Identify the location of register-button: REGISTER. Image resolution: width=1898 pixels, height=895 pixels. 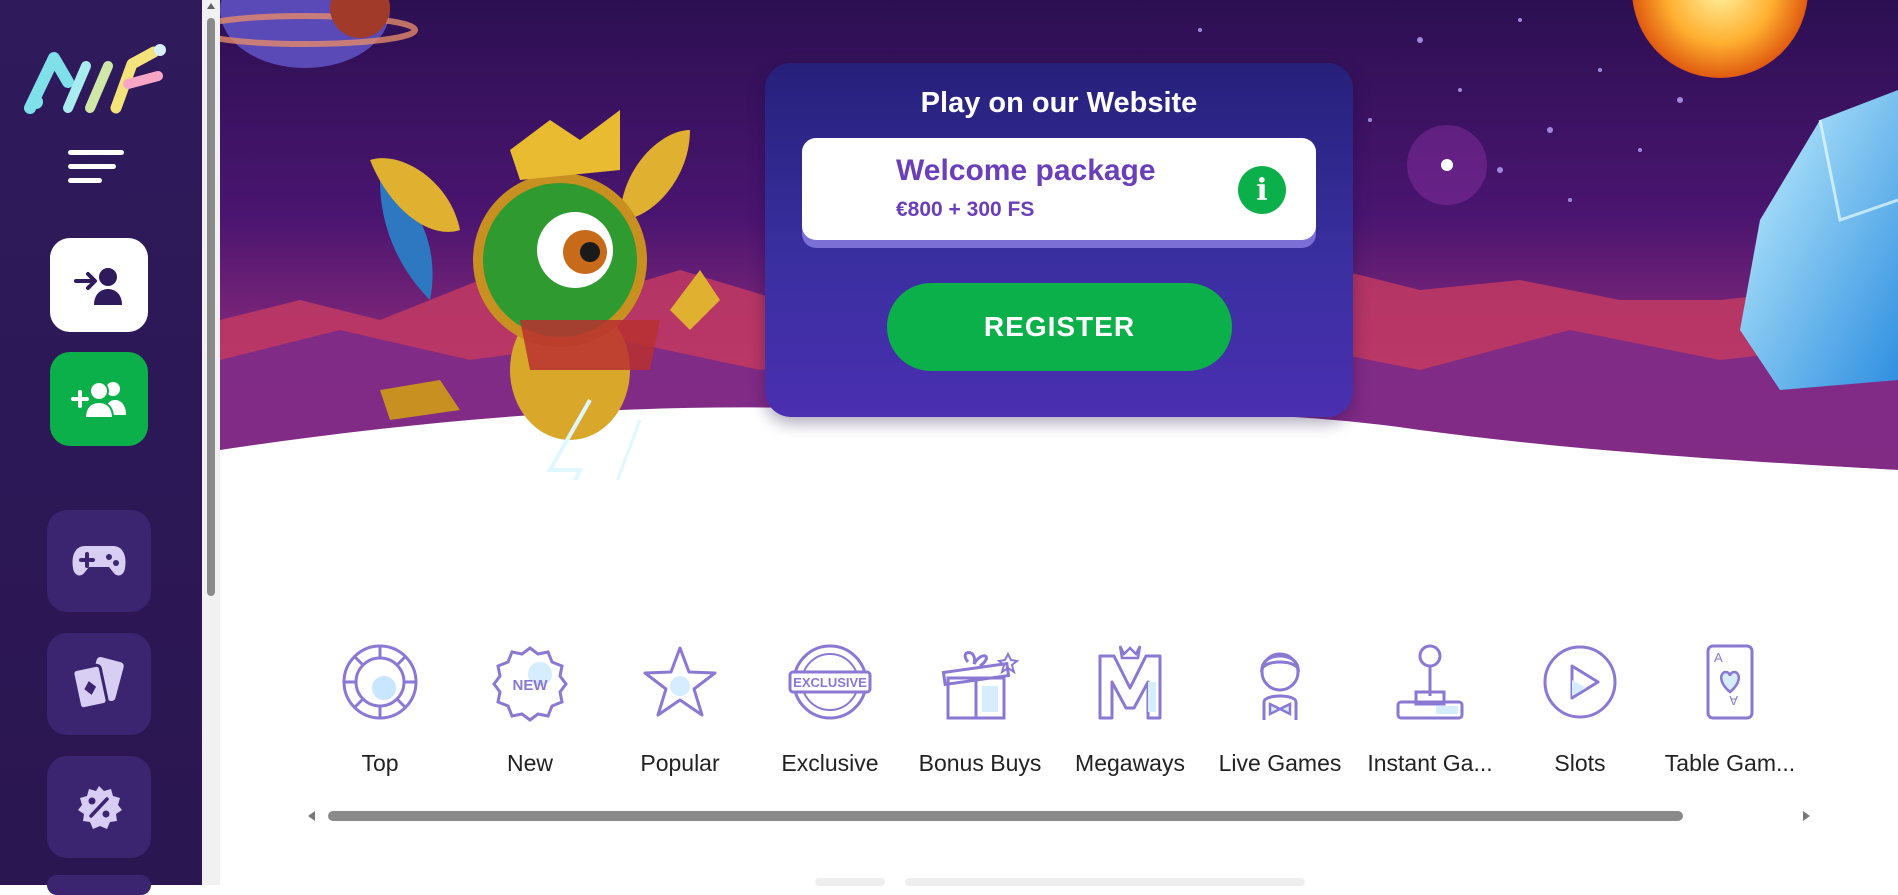
(1059, 327).